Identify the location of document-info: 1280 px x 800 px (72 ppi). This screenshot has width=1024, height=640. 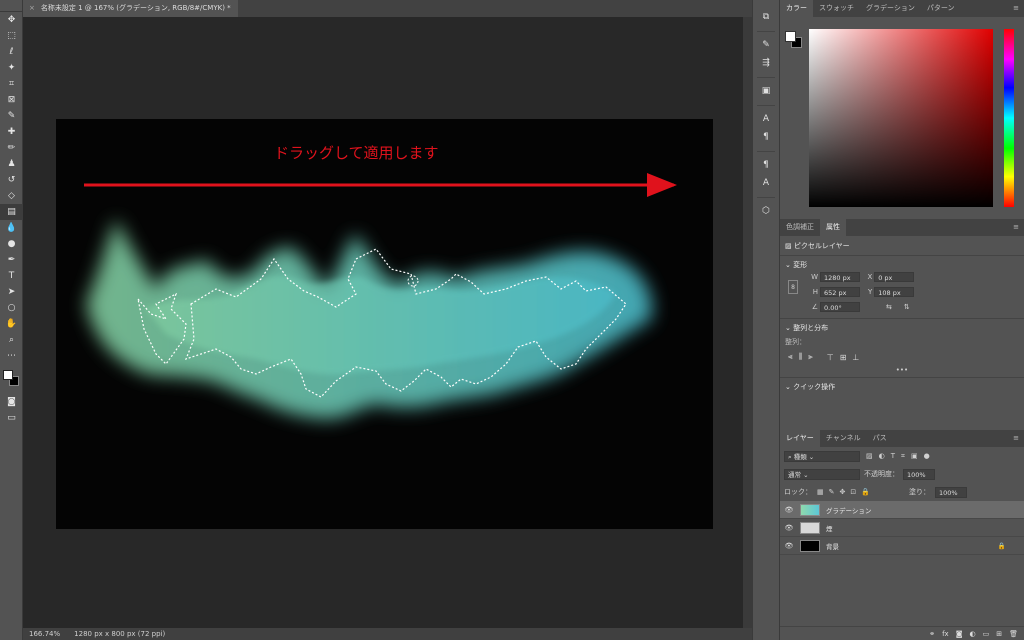
(119, 634).